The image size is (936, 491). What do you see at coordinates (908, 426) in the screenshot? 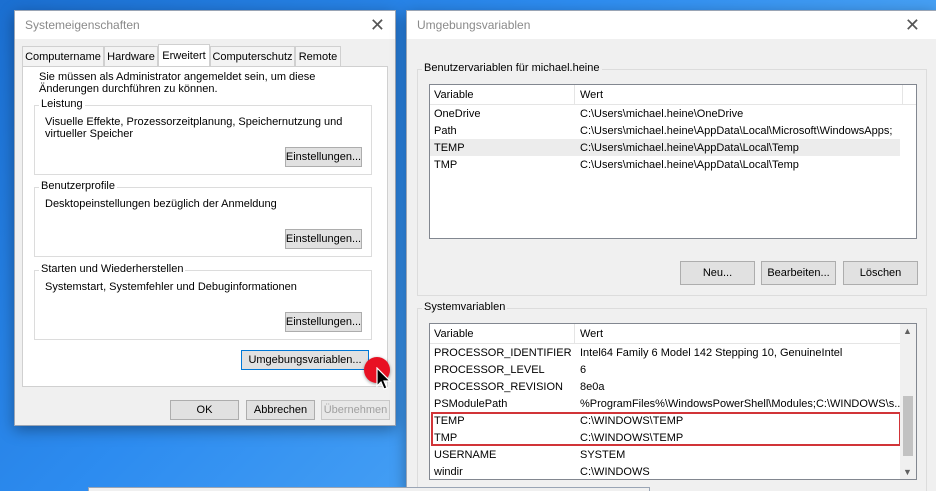
I see `scroll-thumb` at bounding box center [908, 426].